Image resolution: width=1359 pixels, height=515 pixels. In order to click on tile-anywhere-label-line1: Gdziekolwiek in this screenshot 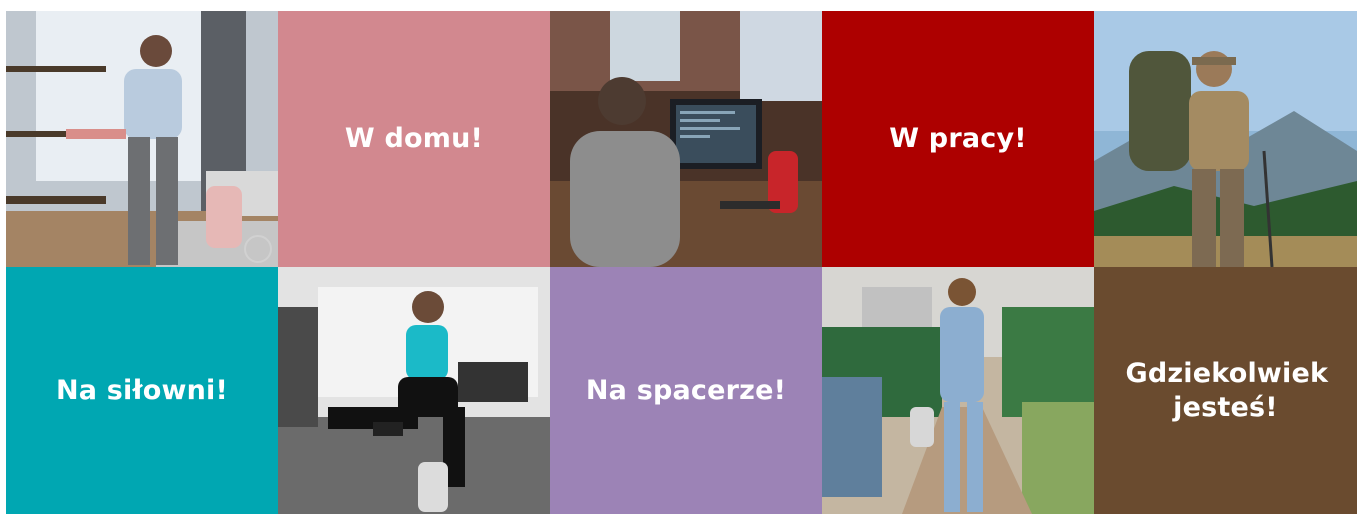, I will do `click(1227, 373)`.